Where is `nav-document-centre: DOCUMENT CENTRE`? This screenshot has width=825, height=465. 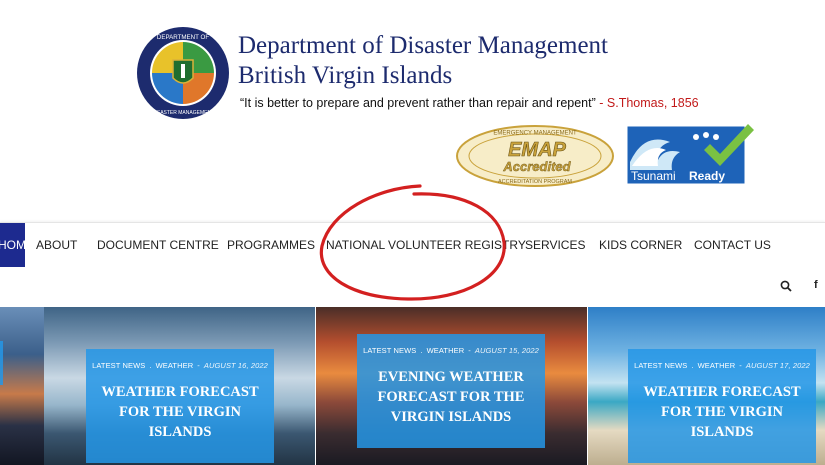 nav-document-centre: DOCUMENT CENTRE is located at coordinates (158, 245).